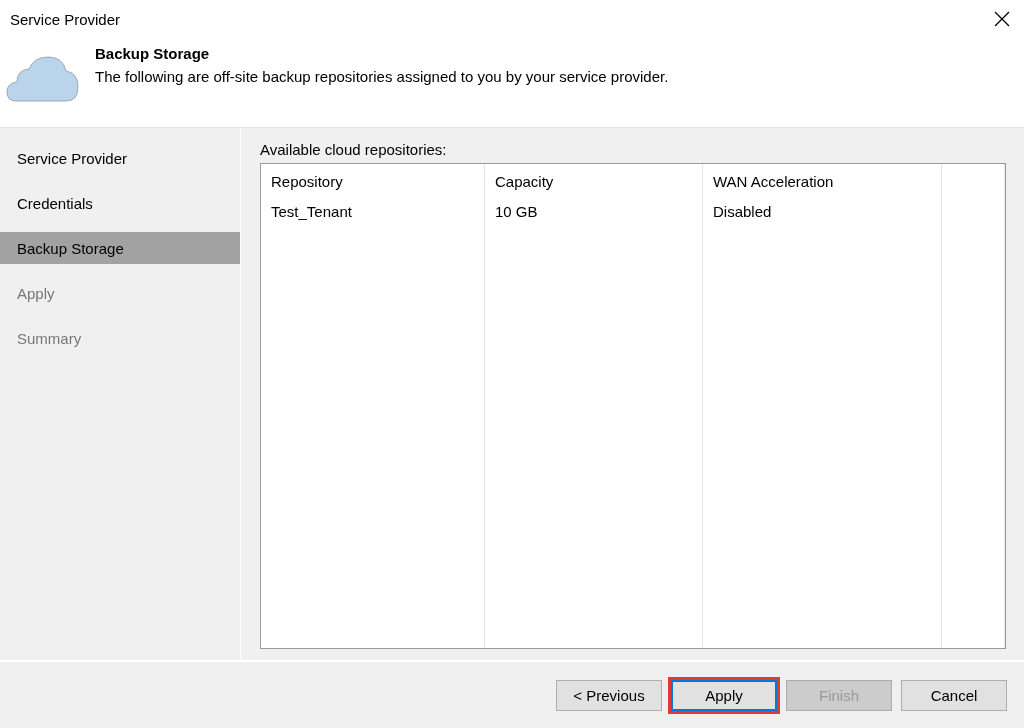  I want to click on cloud-icon, so click(42, 79).